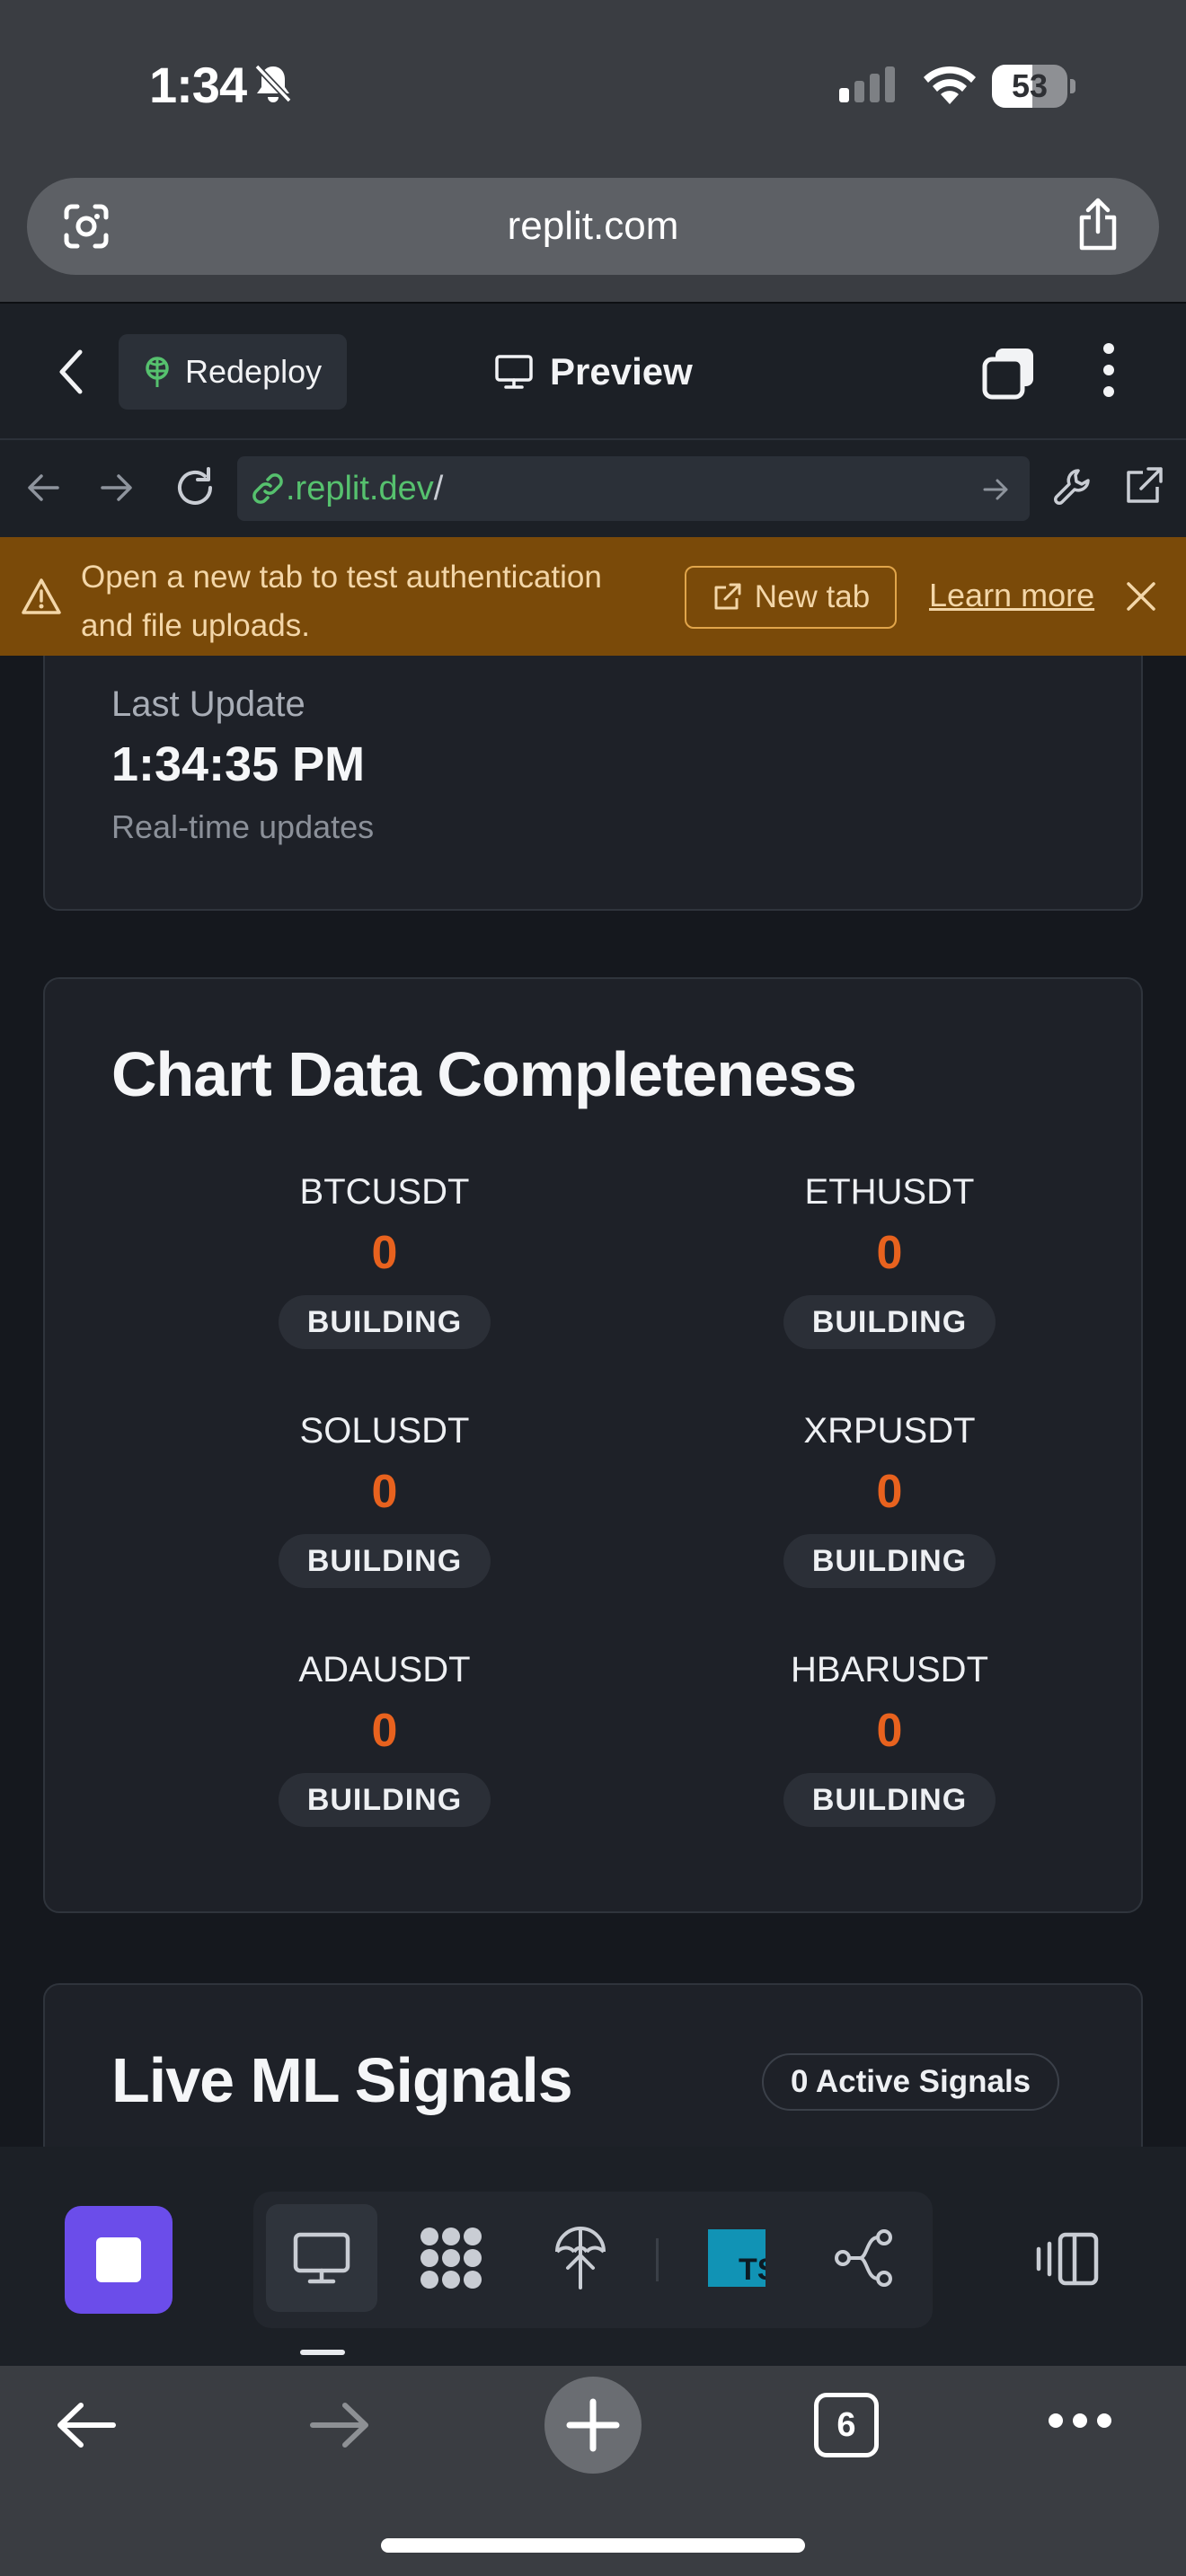 This screenshot has height=2576, width=1186. I want to click on svg-text: TS, so click(752, 2270).